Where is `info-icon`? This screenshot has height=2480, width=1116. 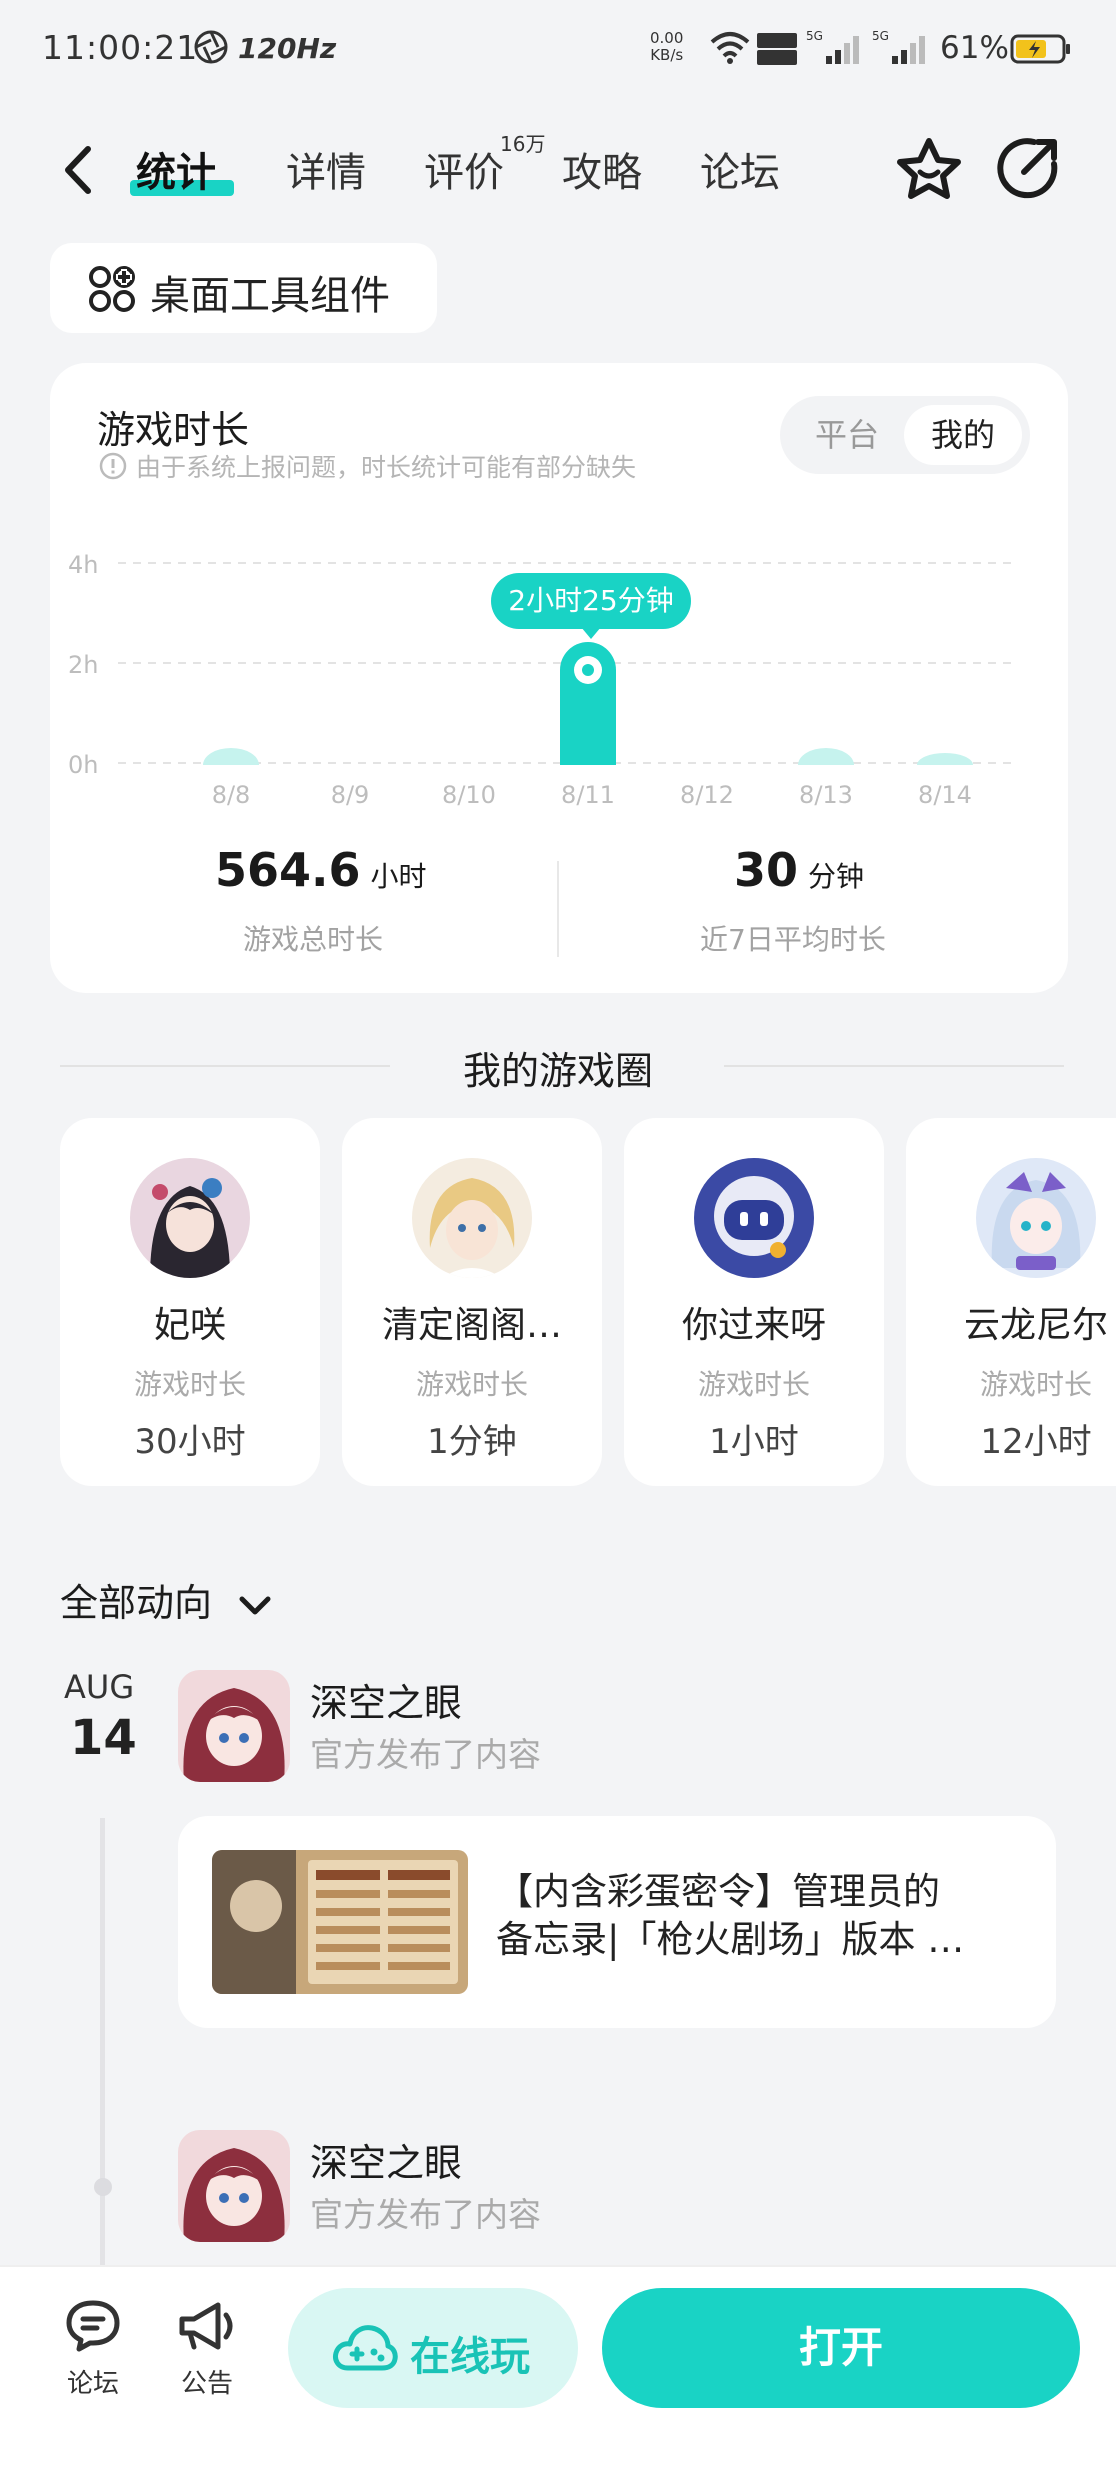
info-icon is located at coordinates (113, 466).